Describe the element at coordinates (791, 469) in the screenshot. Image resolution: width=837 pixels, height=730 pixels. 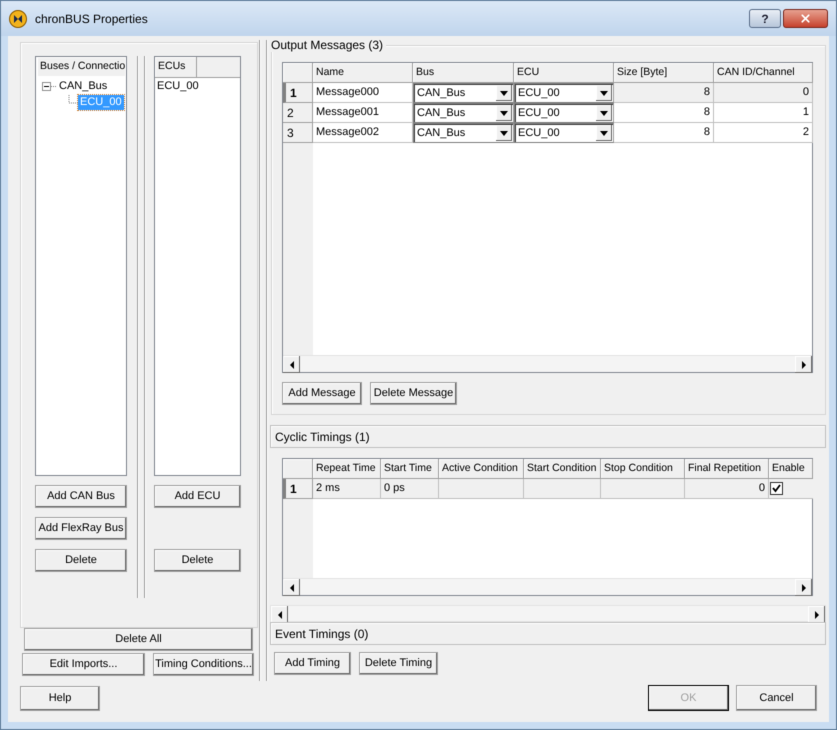
I see `column-header: Enable` at that location.